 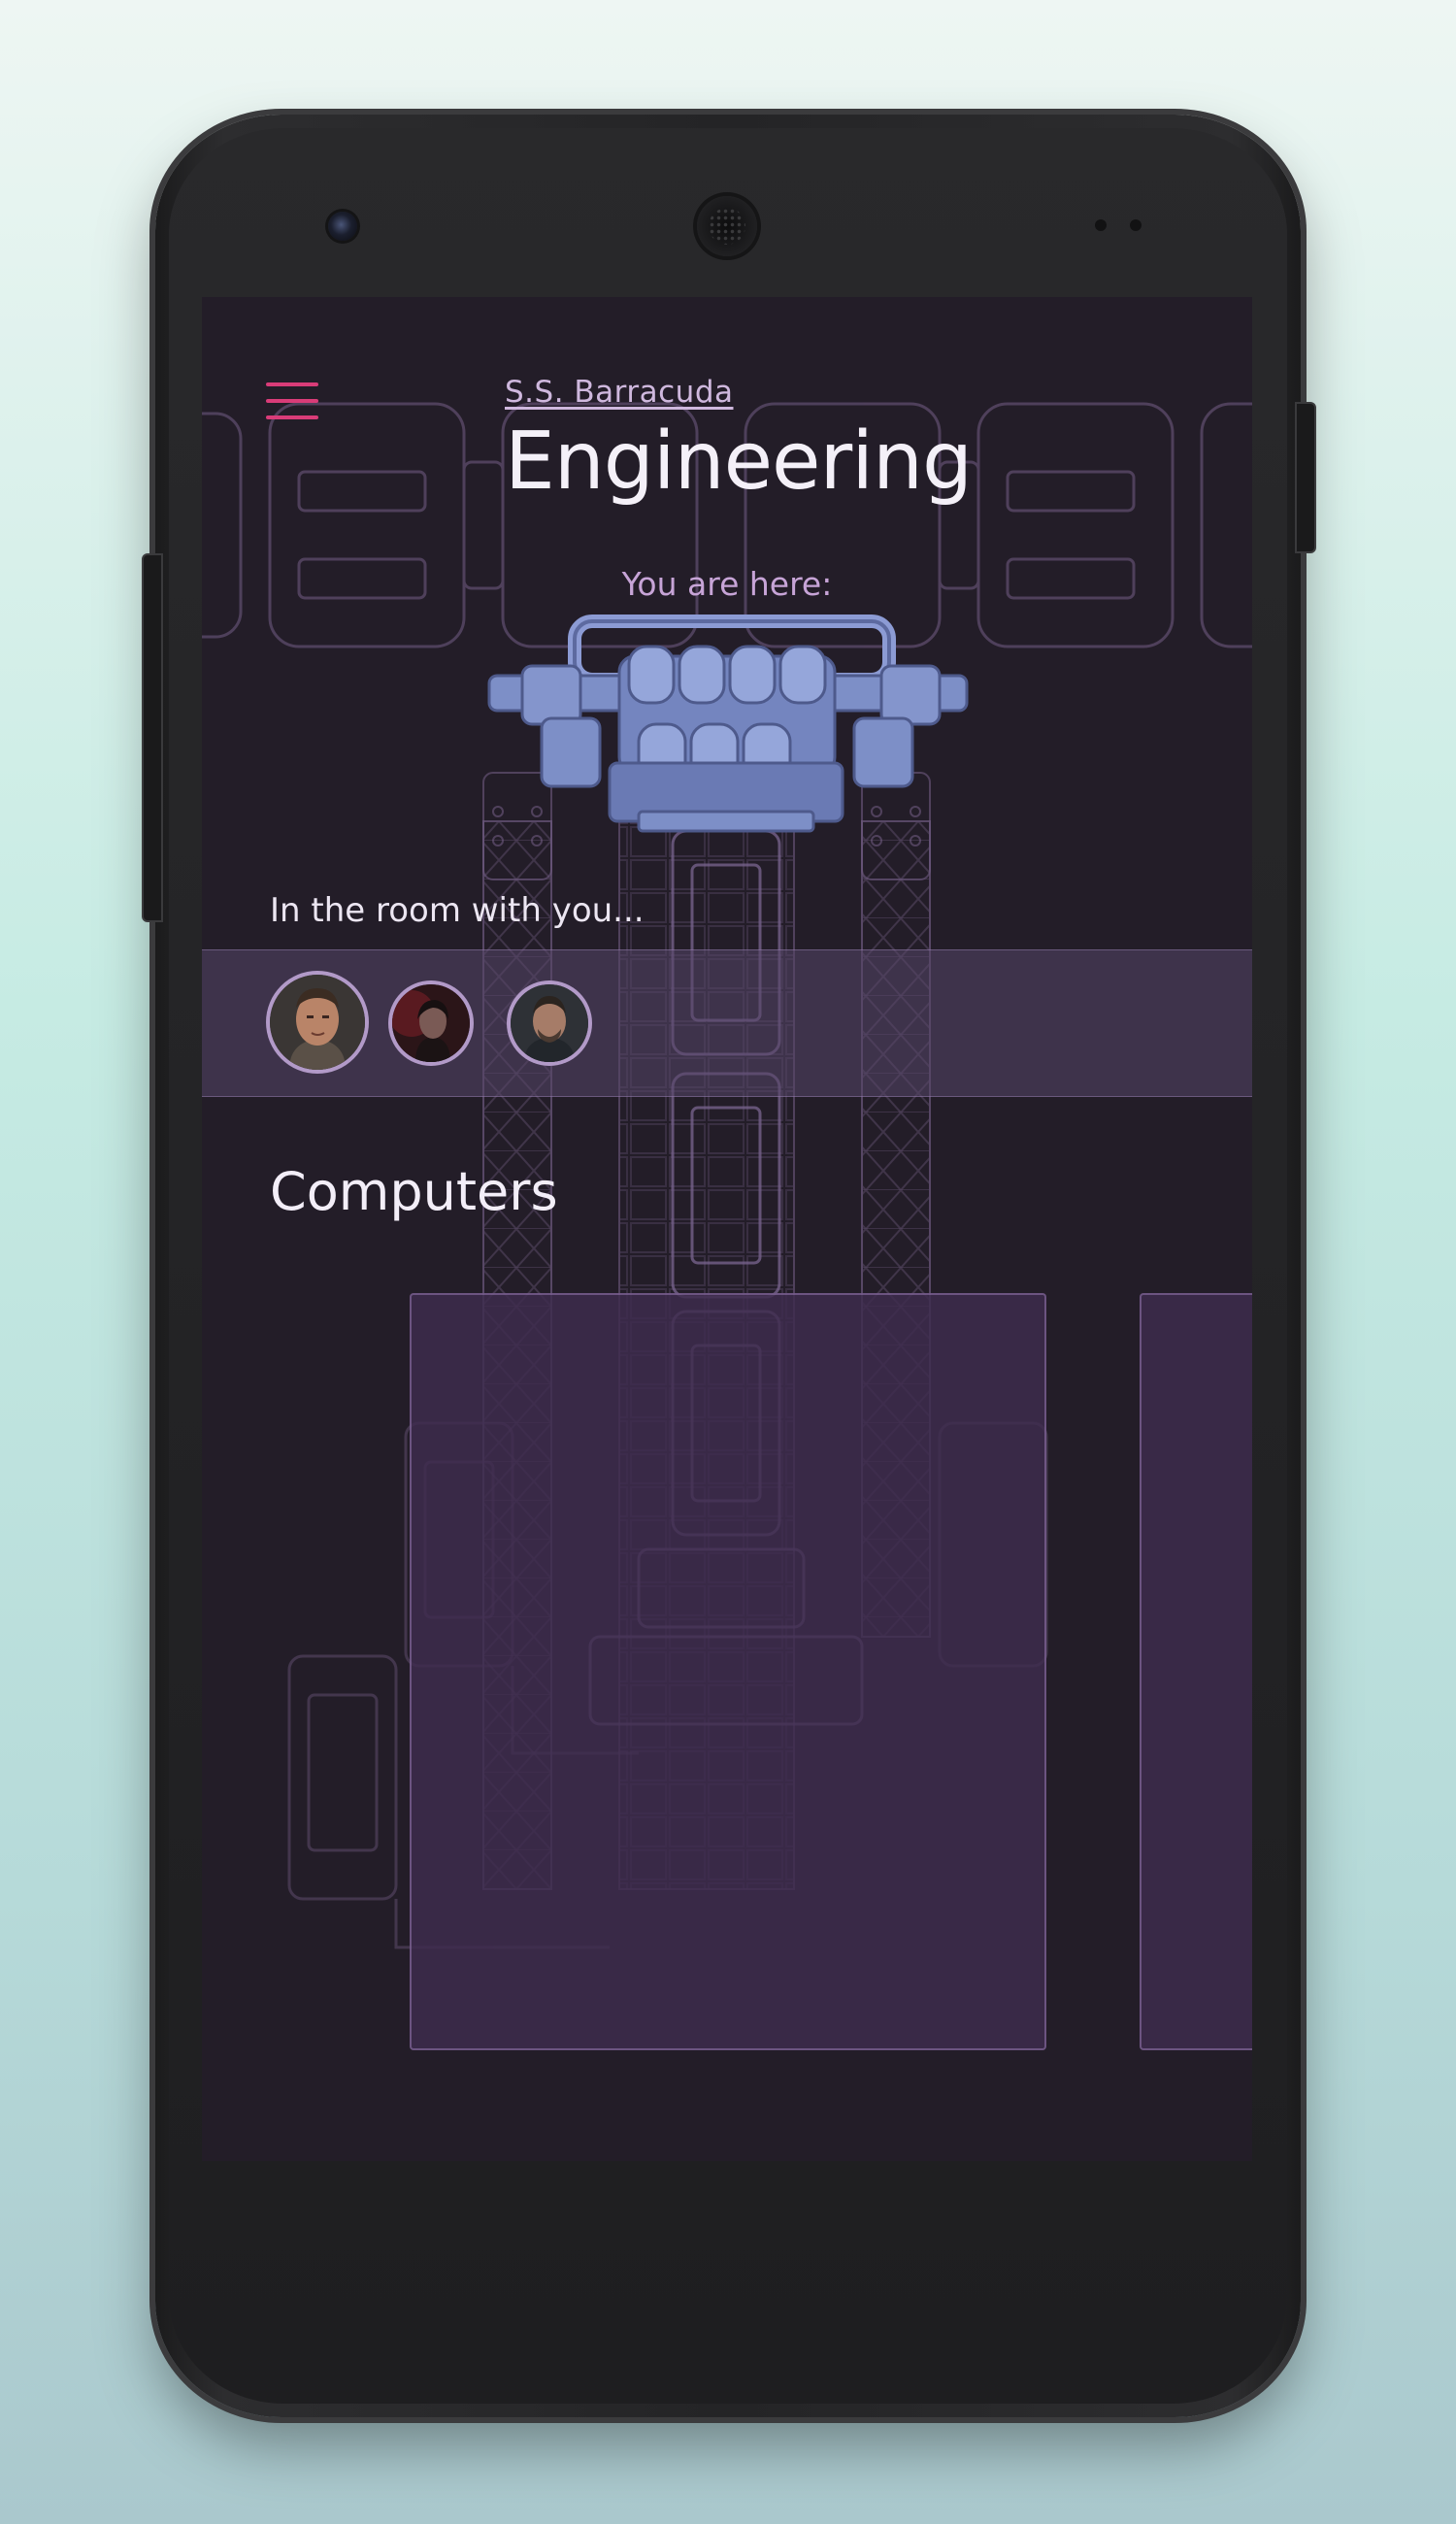 What do you see at coordinates (1136, 225) in the screenshot?
I see `light-sensor` at bounding box center [1136, 225].